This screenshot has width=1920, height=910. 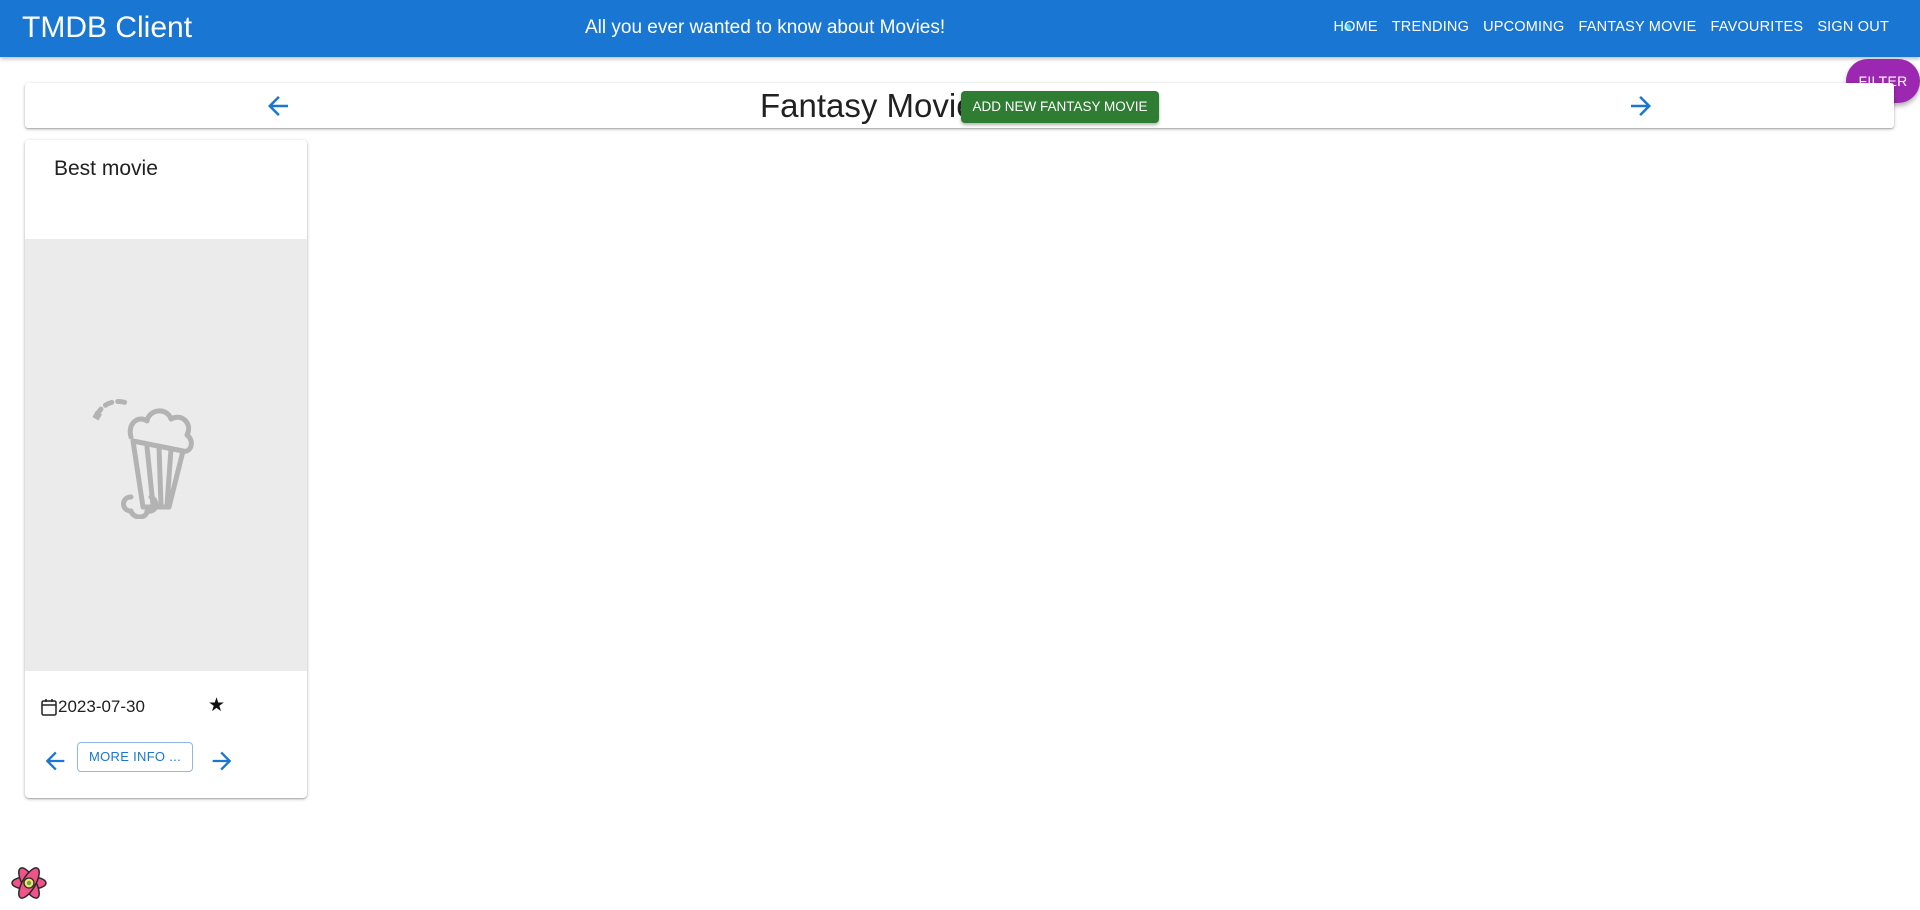 What do you see at coordinates (55, 761) in the screenshot?
I see `card-arrow-back-icon` at bounding box center [55, 761].